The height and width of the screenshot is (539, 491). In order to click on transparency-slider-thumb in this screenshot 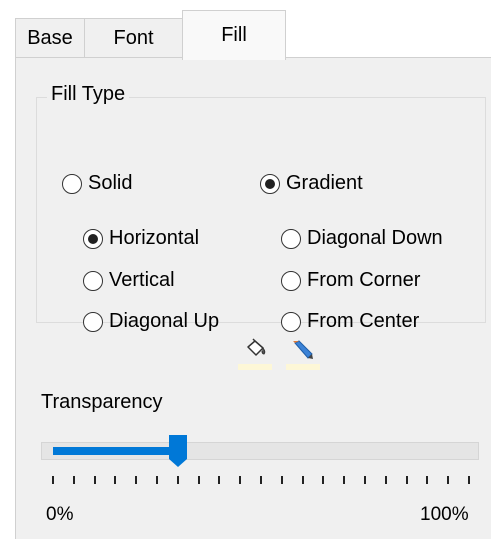, I will do `click(178, 451)`.